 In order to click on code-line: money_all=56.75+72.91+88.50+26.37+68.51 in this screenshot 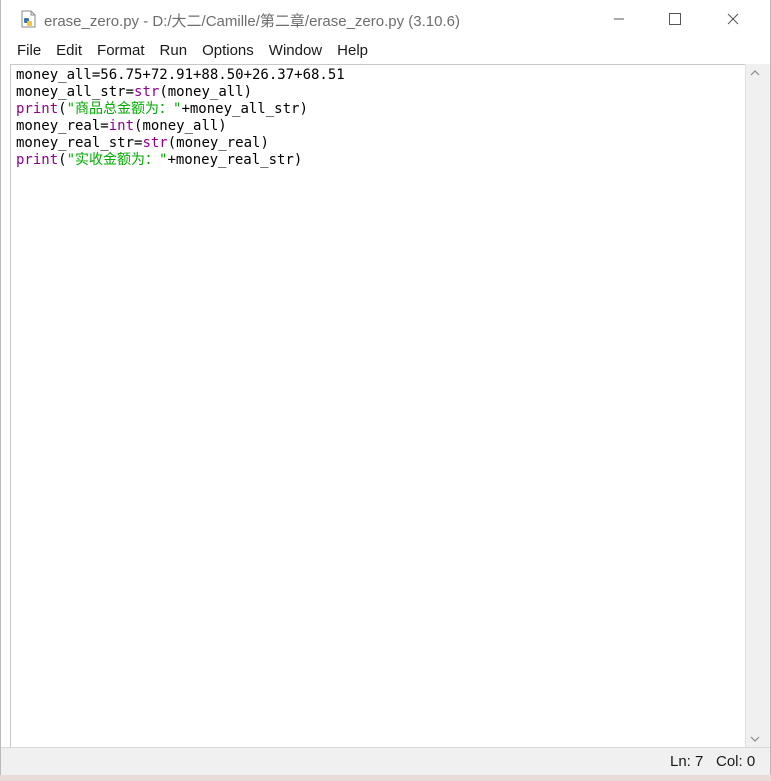, I will do `click(180, 75)`.